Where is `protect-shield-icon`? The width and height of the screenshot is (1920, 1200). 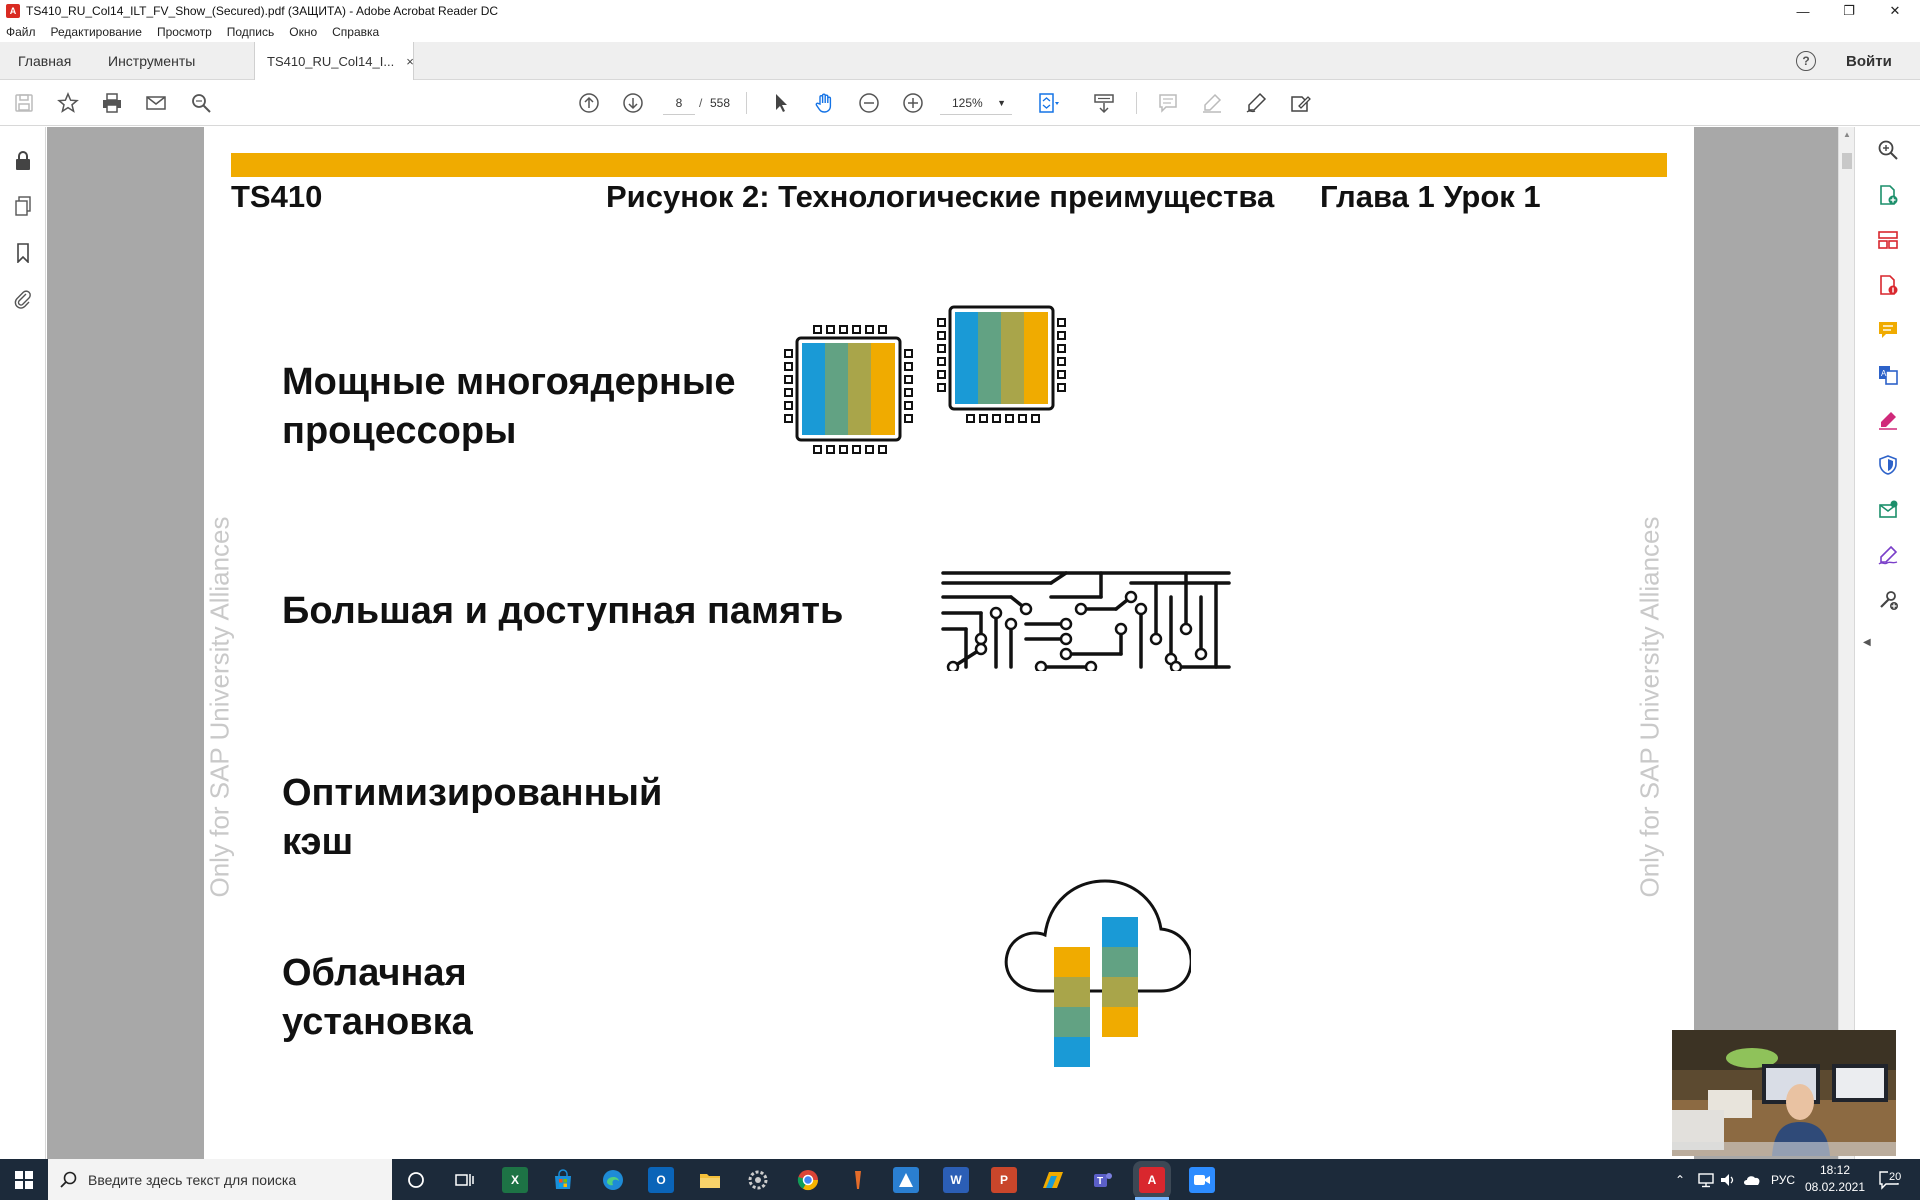 protect-shield-icon is located at coordinates (1888, 465).